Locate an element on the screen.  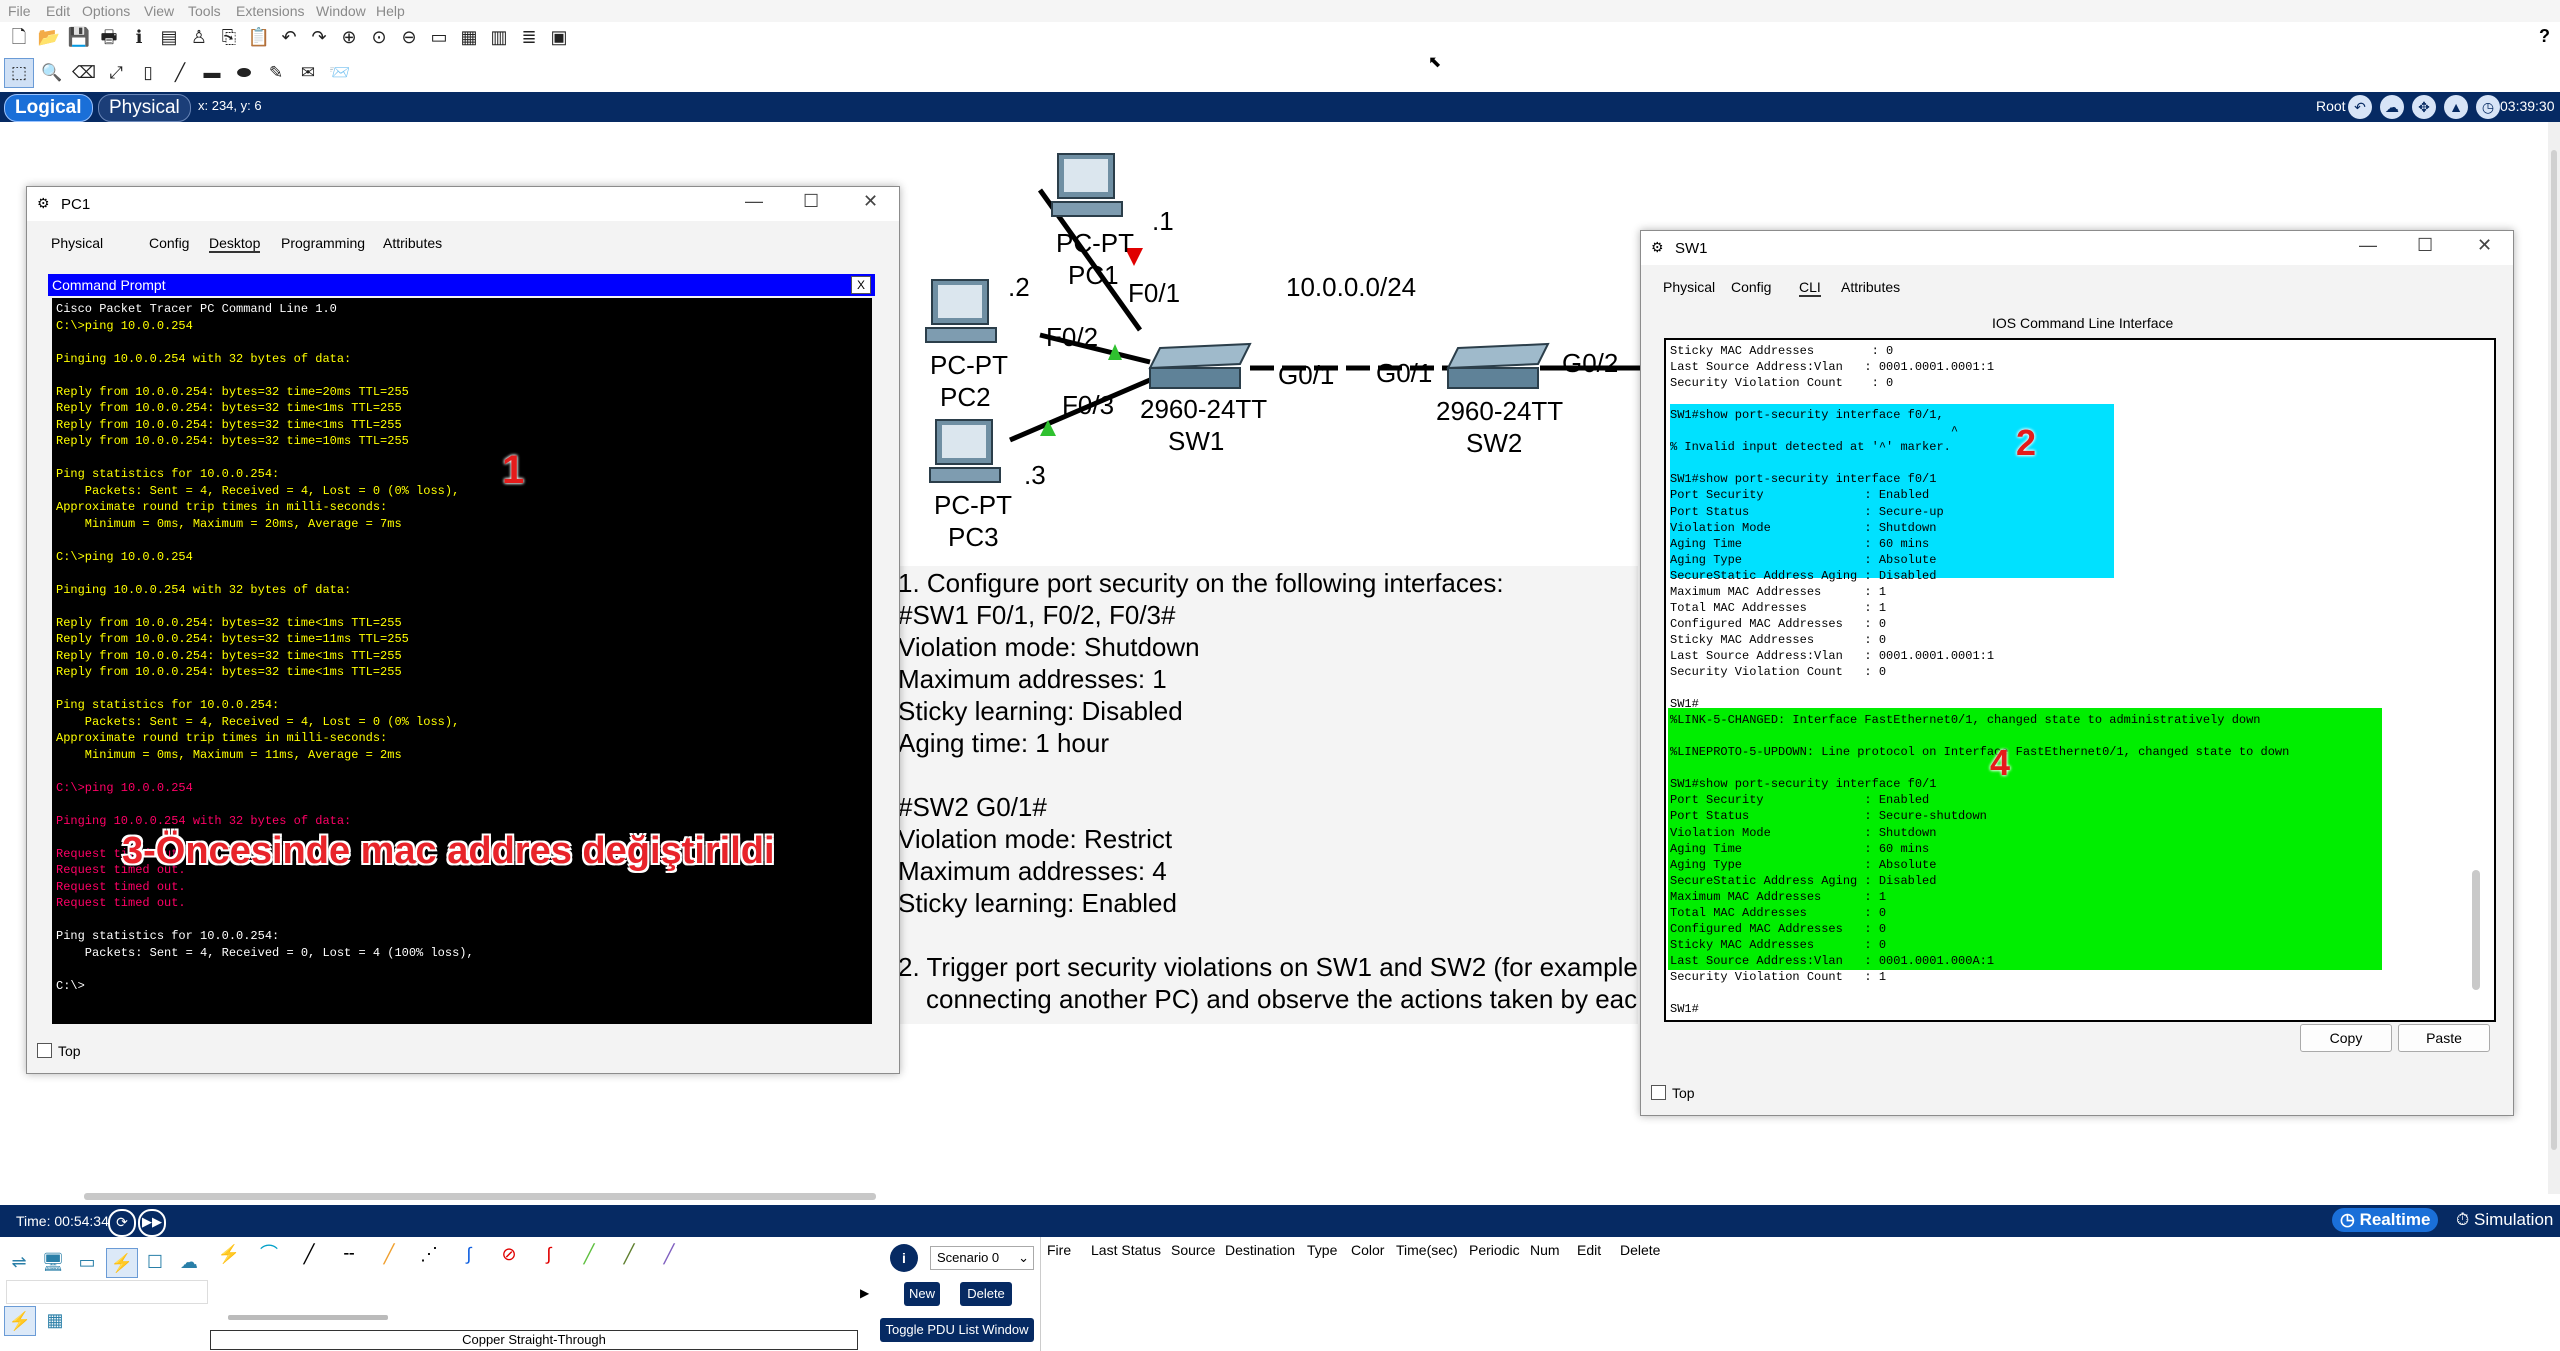
scenario-info-icon: i is located at coordinates (904, 1258).